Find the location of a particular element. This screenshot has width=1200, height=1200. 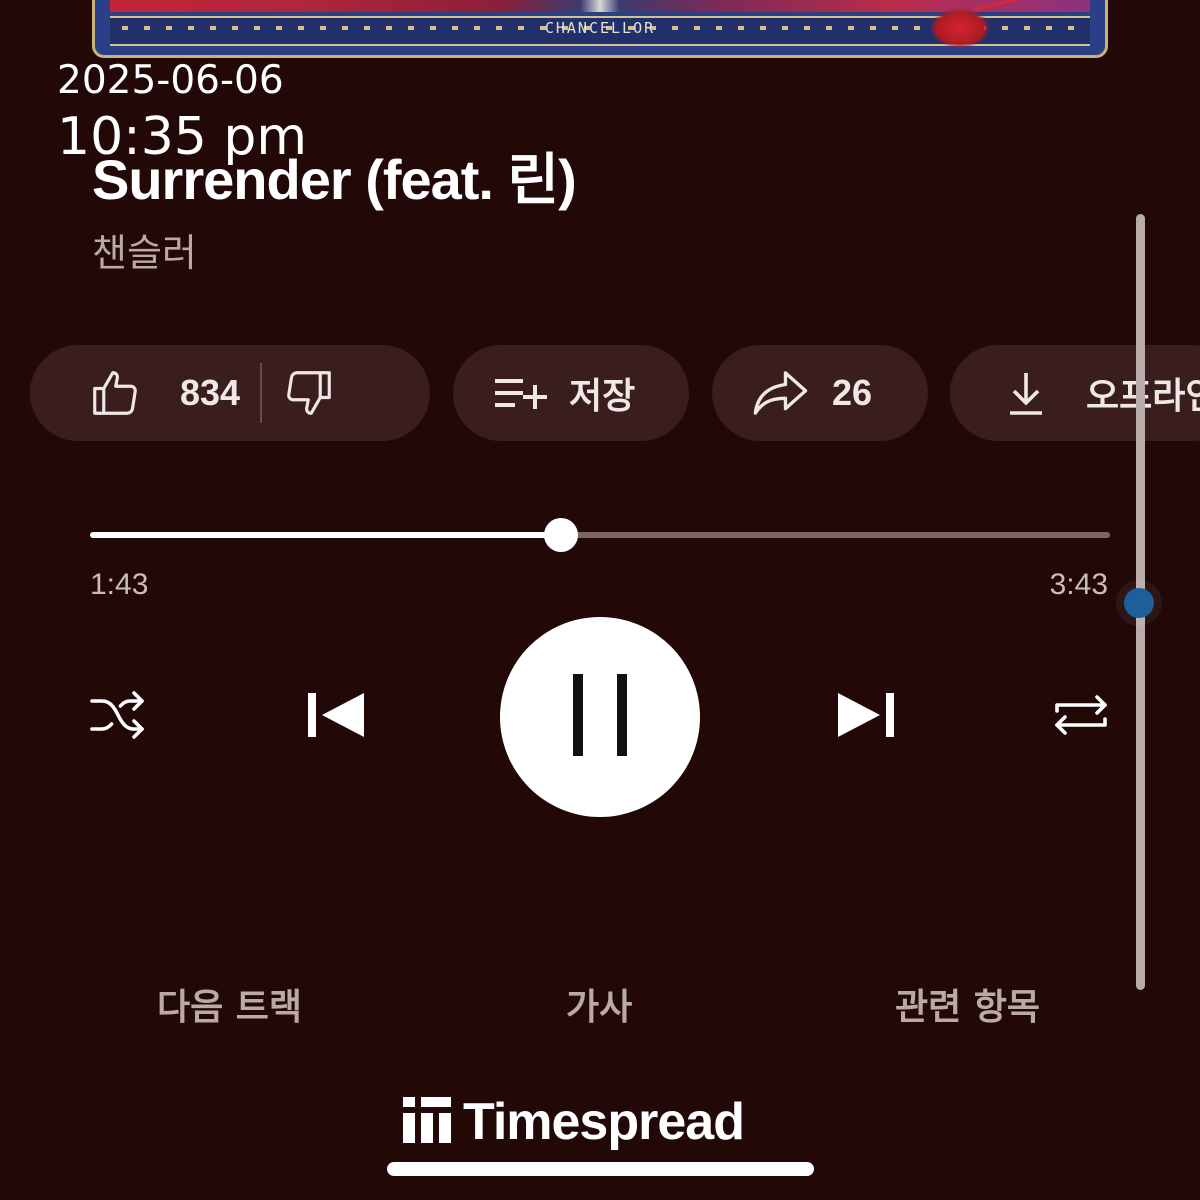

share-count: 26 is located at coordinates (852, 392).